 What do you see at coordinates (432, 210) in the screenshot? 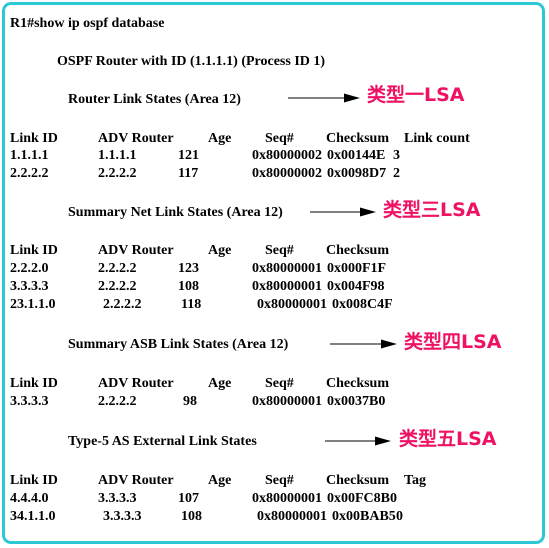
I see `annotation-type-3-lsa: 类型三LSA` at bounding box center [432, 210].